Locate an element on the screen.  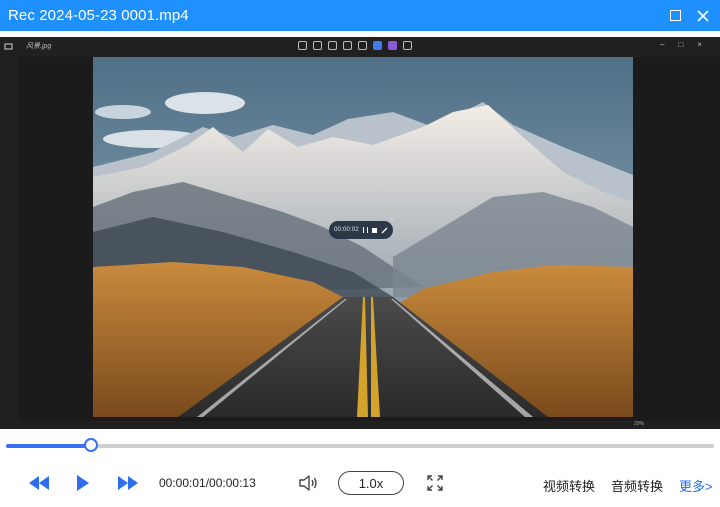
rotate-icon is located at coordinates (317, 45).